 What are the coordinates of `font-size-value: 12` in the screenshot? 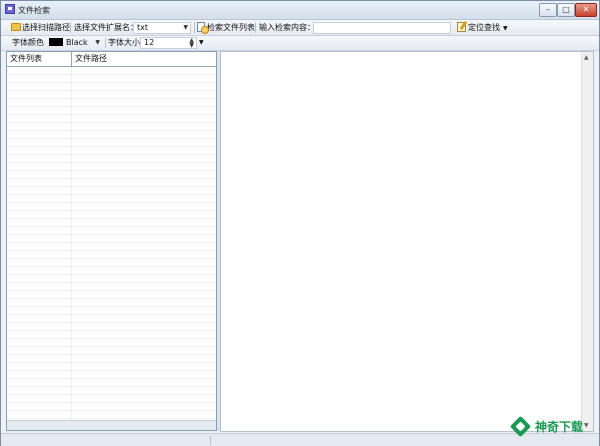 It's located at (149, 42).